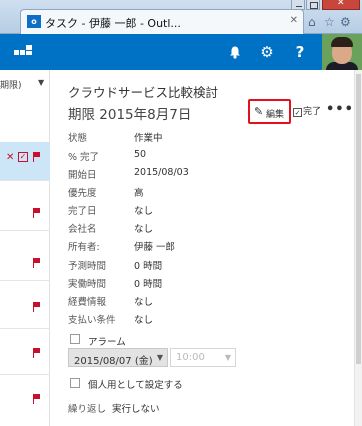 The image size is (362, 426). Describe the element at coordinates (148, 266) in the screenshot. I see `prop-value-estimated: 0 時間` at that location.